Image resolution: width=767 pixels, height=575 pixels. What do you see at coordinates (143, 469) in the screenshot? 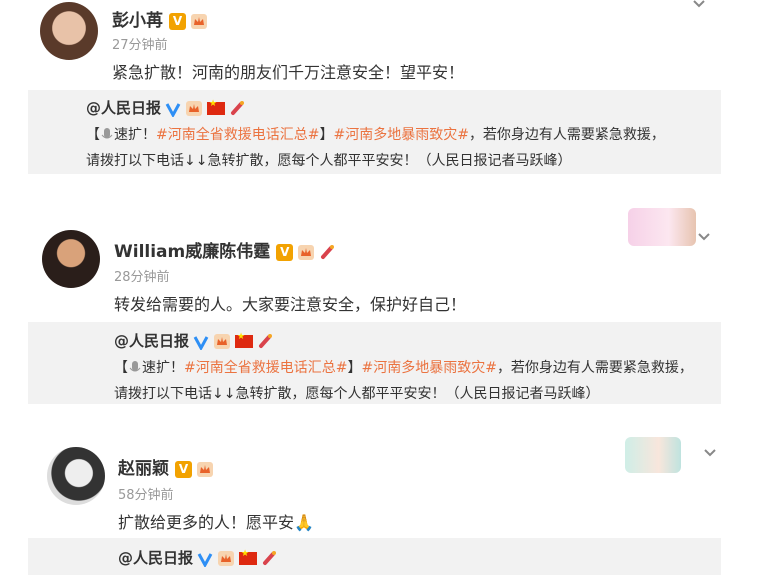
I see `user-name: 赵丽颖` at bounding box center [143, 469].